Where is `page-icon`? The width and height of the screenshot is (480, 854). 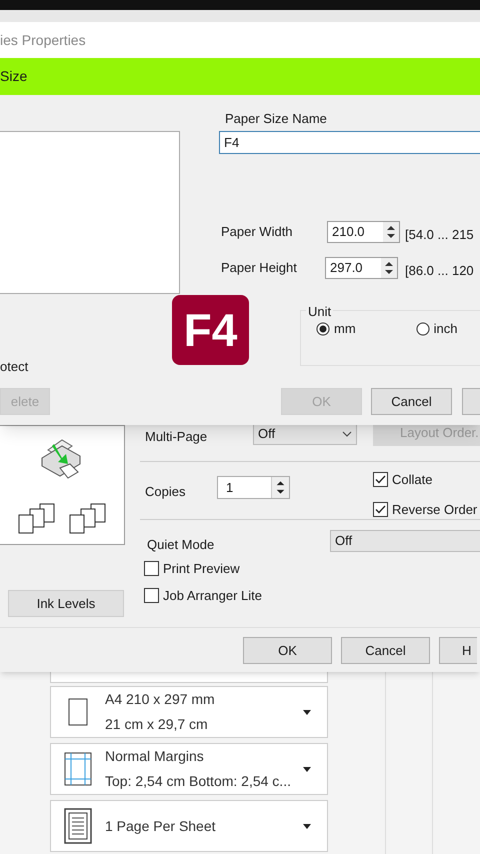 page-icon is located at coordinates (78, 712).